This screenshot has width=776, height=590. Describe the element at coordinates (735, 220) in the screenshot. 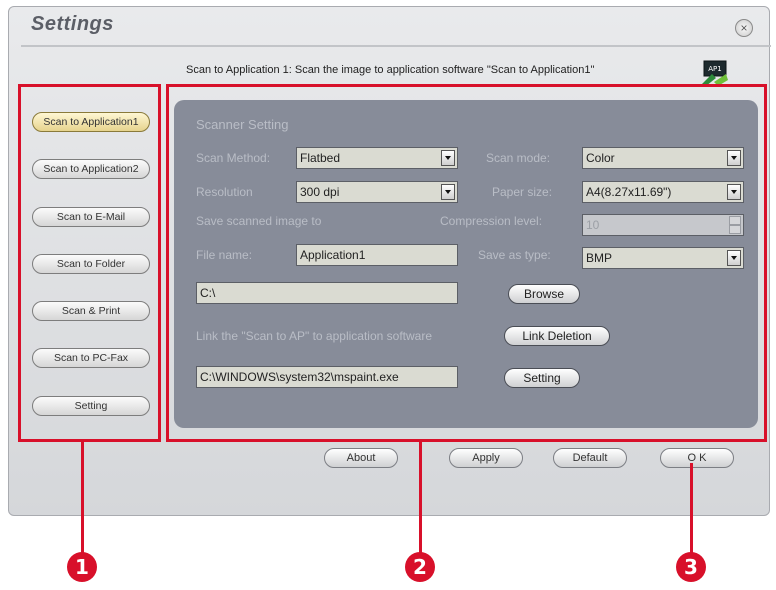

I see `spin-up-icon` at that location.